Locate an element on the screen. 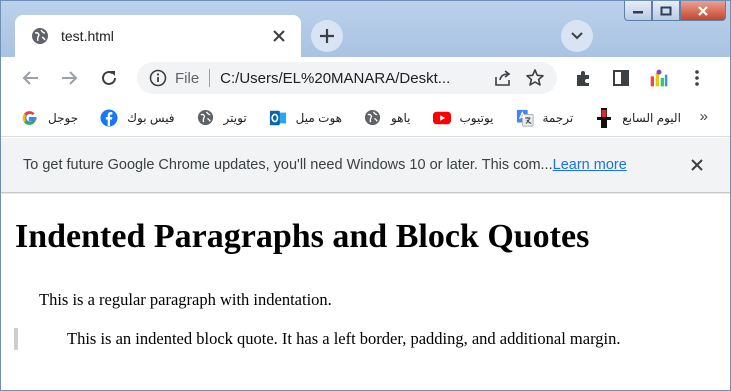 Image resolution: width=731 pixels, height=391 pixels. back-button is located at coordinates (31, 78).